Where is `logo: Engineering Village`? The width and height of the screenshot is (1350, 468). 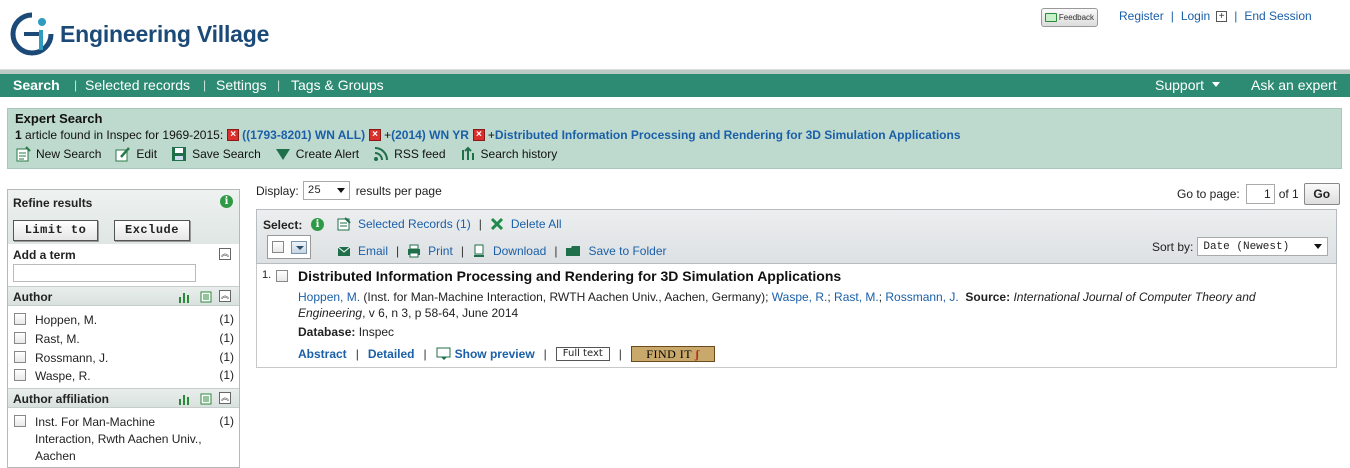
logo: Engineering Village is located at coordinates (139, 34).